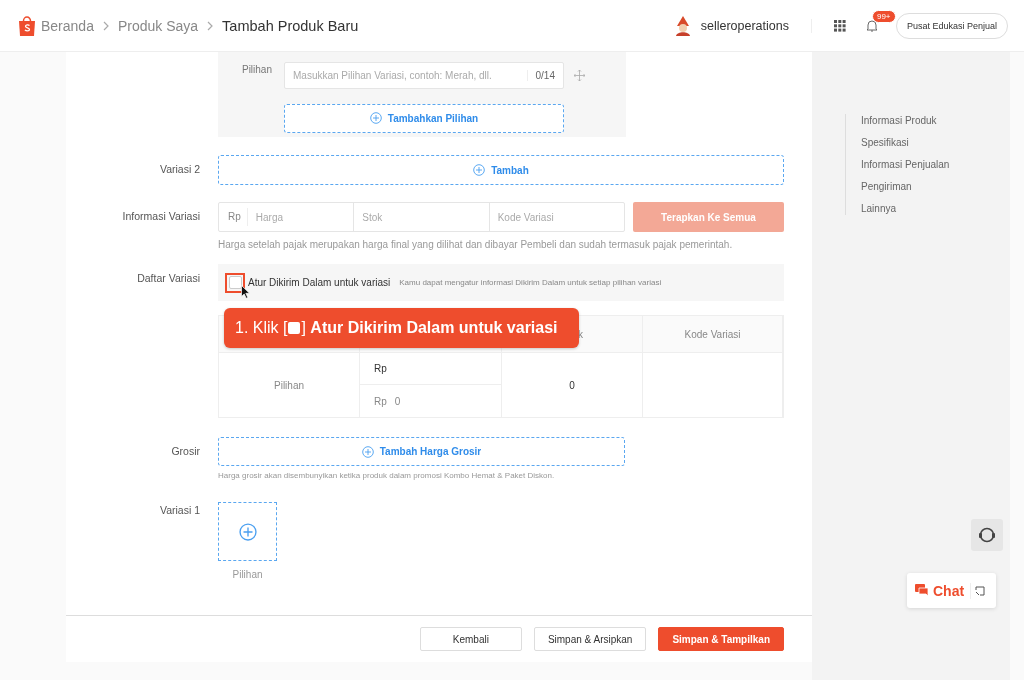 The width and height of the screenshot is (1024, 680). I want to click on field-label: Pilihan, so click(256, 69).